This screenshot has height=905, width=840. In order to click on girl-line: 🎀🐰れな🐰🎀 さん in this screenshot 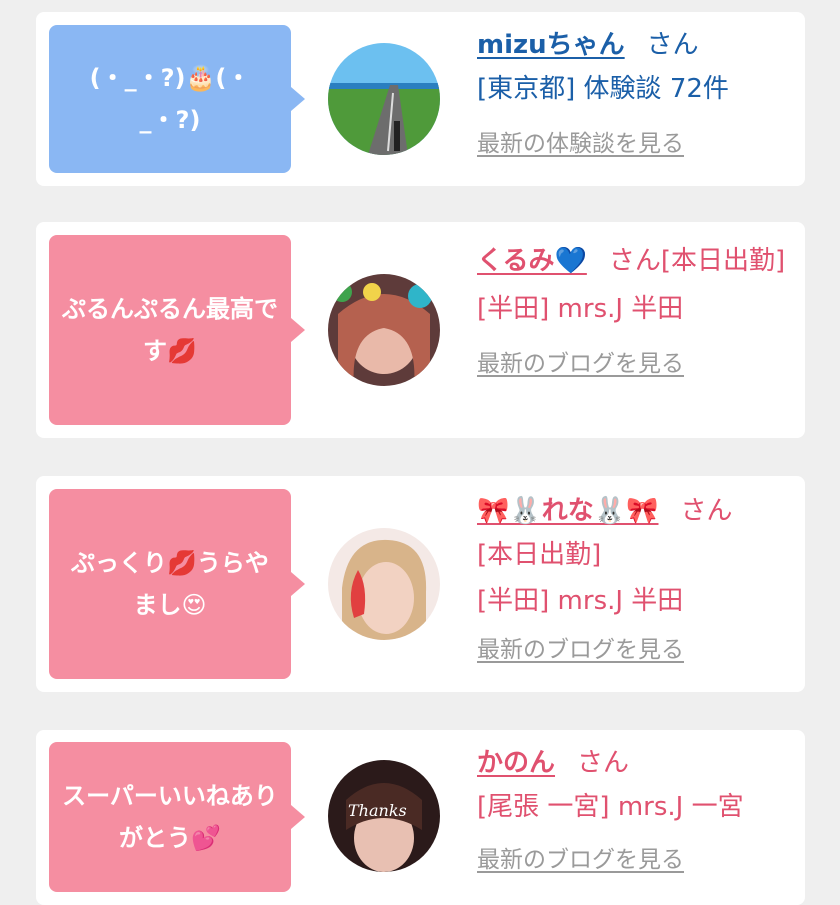, I will do `click(637, 511)`.